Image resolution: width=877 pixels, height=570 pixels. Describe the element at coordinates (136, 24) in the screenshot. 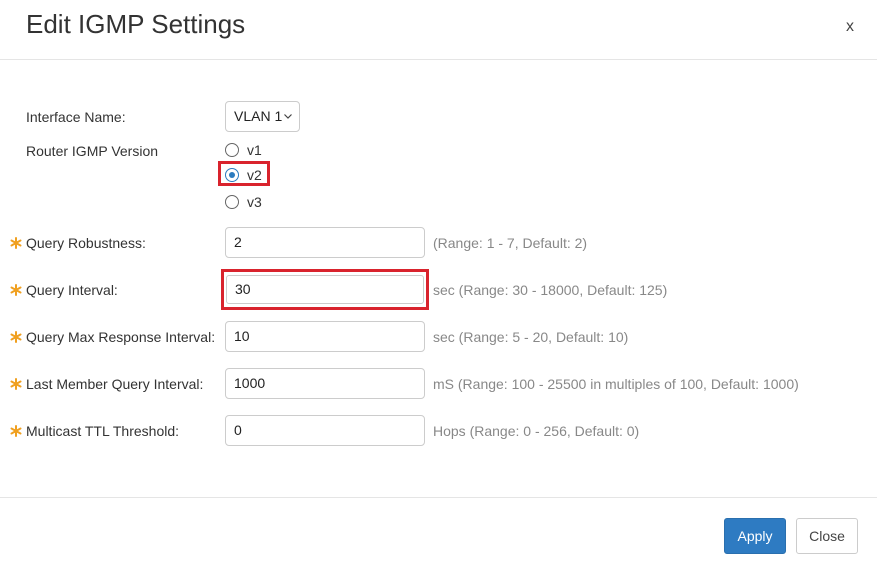

I see `dialog-title: Edit IGMP Settings` at that location.